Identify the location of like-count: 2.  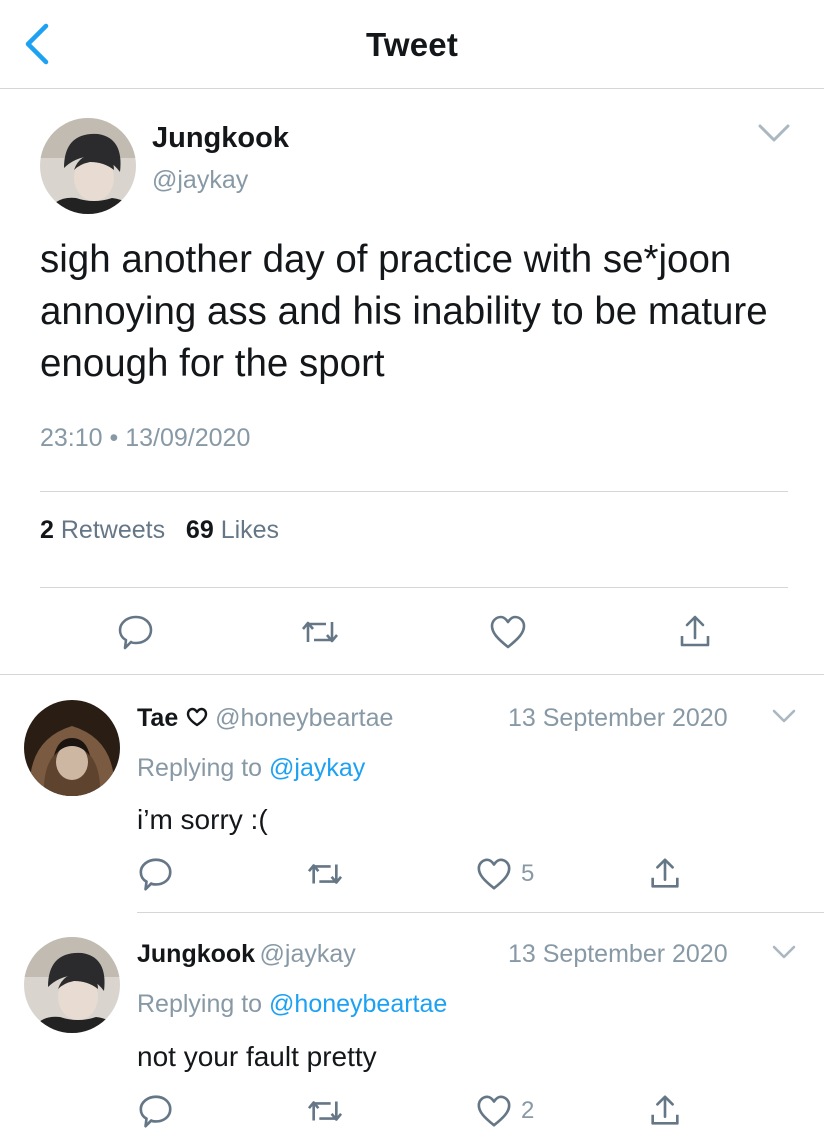
(528, 1110).